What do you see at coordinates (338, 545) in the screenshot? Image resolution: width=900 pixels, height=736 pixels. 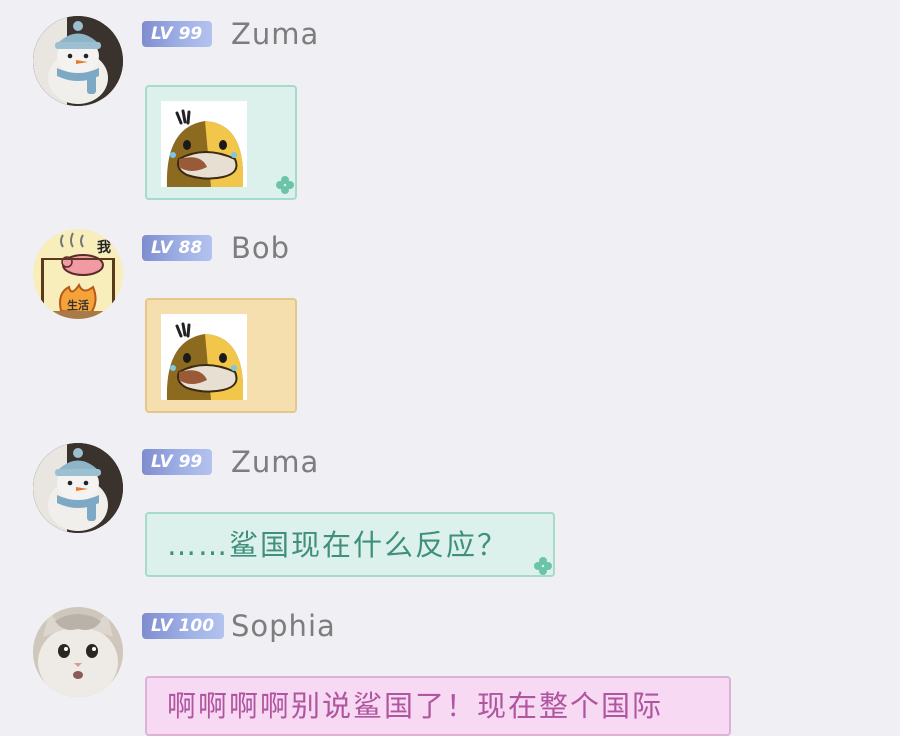 I see `message-text: ……鲨国现在什么反应？` at bounding box center [338, 545].